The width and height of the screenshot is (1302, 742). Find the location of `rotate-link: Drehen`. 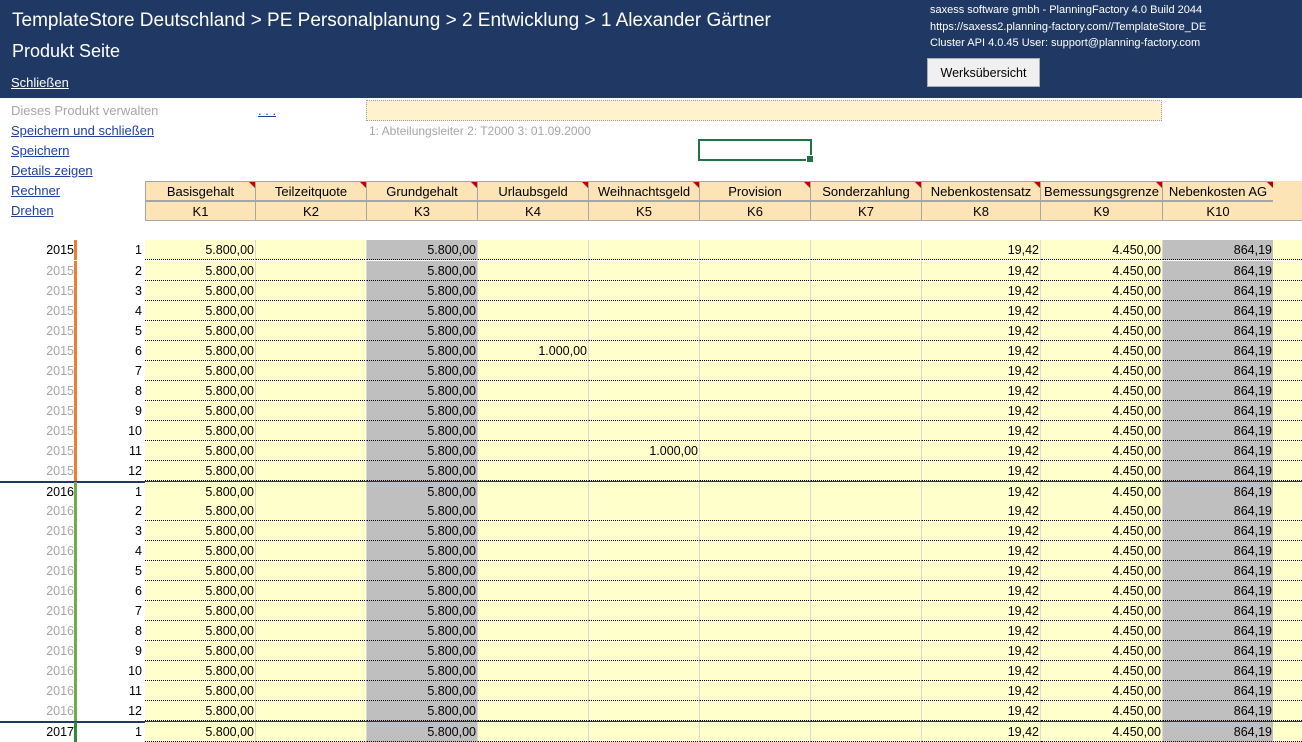

rotate-link: Drehen is located at coordinates (32, 210).